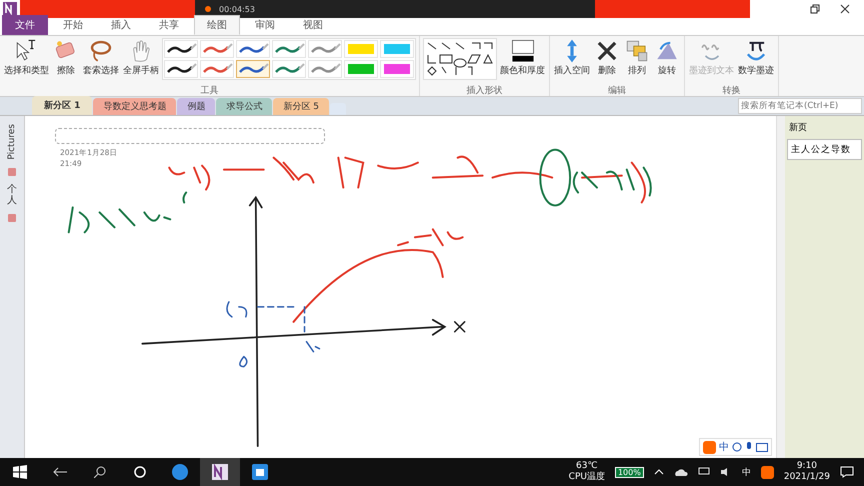  What do you see at coordinates (523, 51) in the screenshot?
I see `line-weight-icon` at bounding box center [523, 51].